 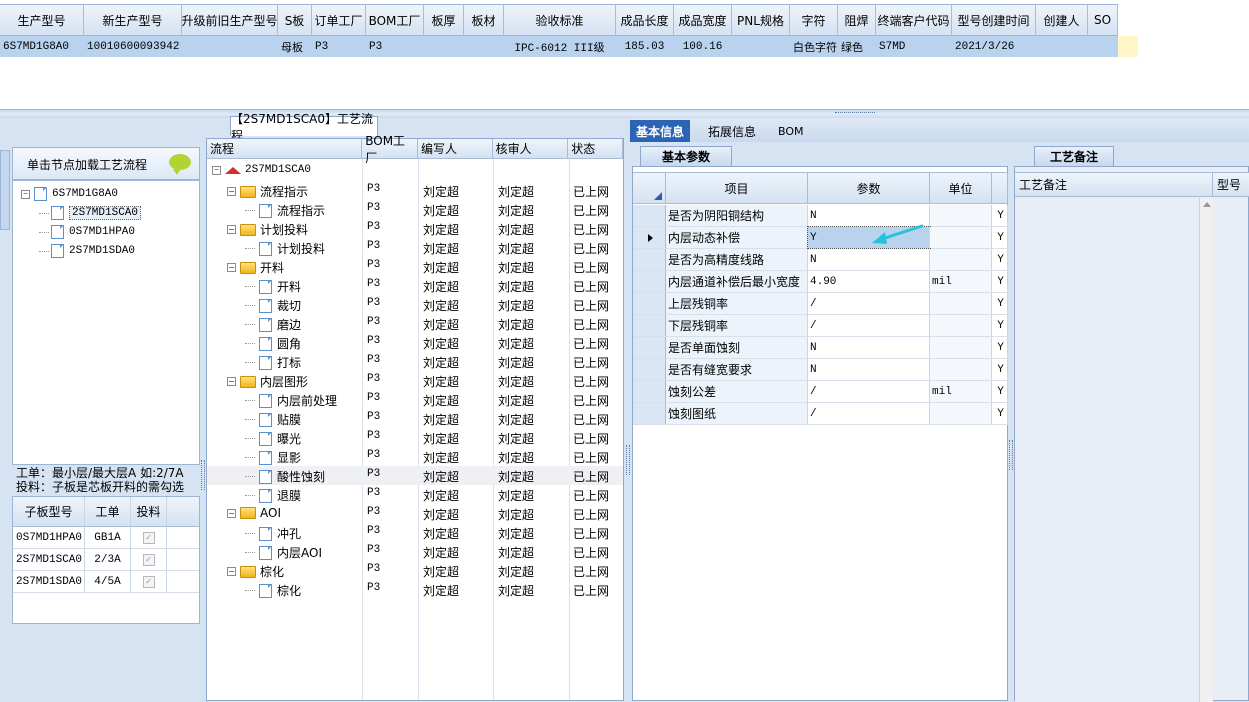 What do you see at coordinates (415, 342) in the screenshot?
I see `process-row: 圆角 P3 刘定超 刘定超 已上网` at bounding box center [415, 342].